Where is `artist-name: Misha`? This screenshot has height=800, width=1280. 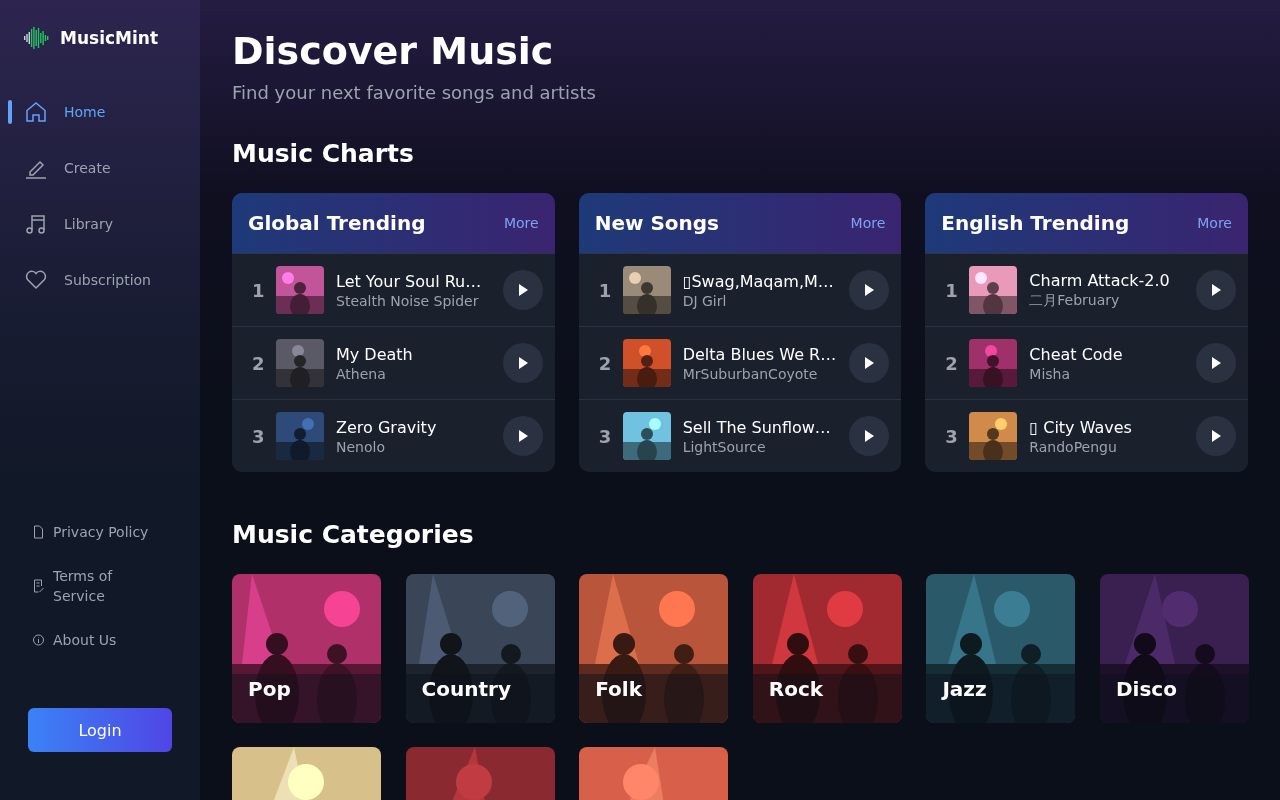
artist-name: Misha is located at coordinates (1050, 374).